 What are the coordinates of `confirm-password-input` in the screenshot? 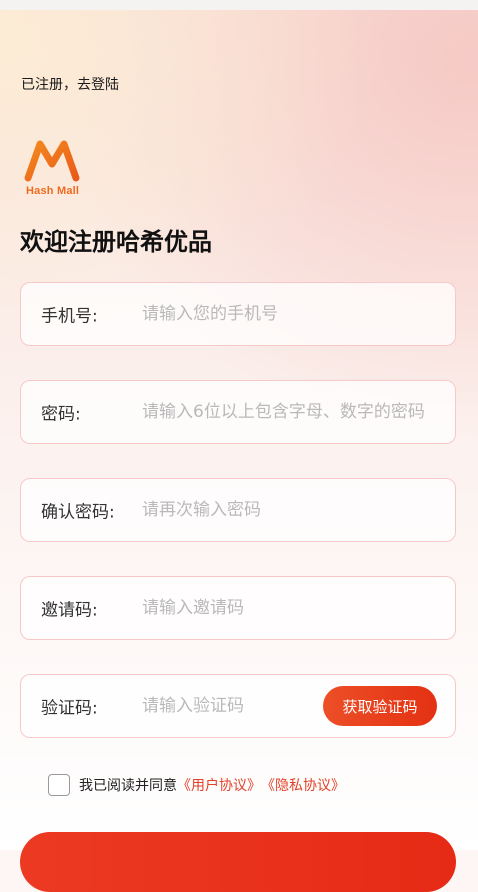 It's located at (290, 510).